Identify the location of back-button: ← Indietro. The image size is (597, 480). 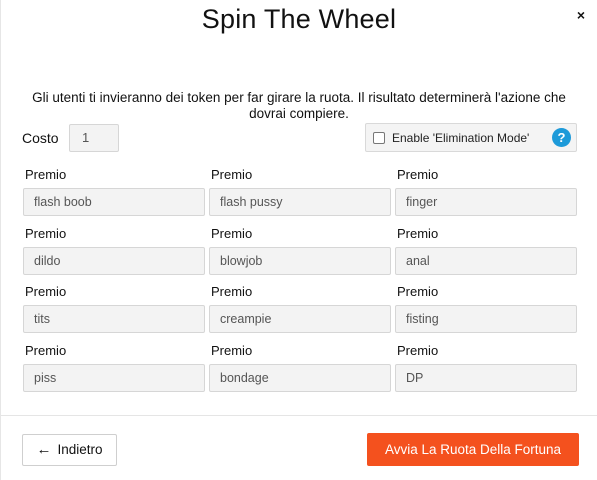
(69, 450).